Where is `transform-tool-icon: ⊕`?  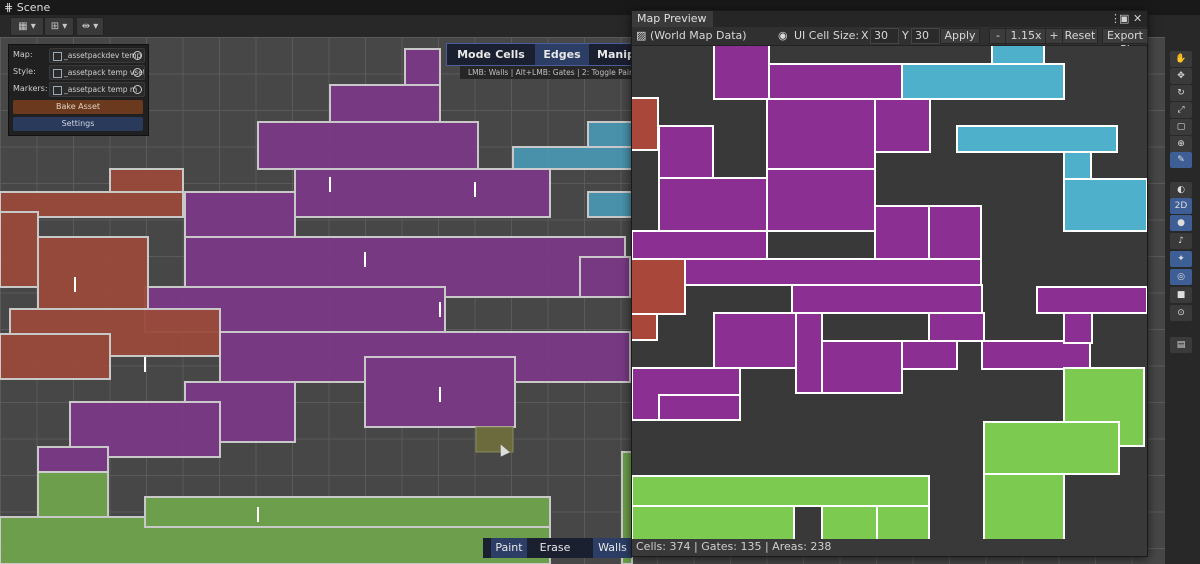 transform-tool-icon: ⊕ is located at coordinates (1181, 144).